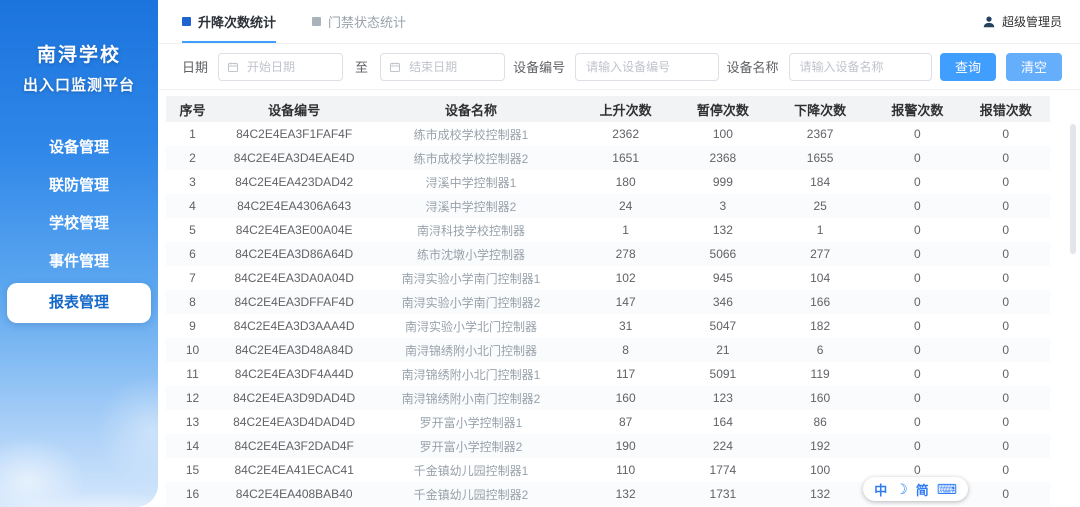 The height and width of the screenshot is (507, 1080). I want to click on table-cell: 277, so click(820, 254).